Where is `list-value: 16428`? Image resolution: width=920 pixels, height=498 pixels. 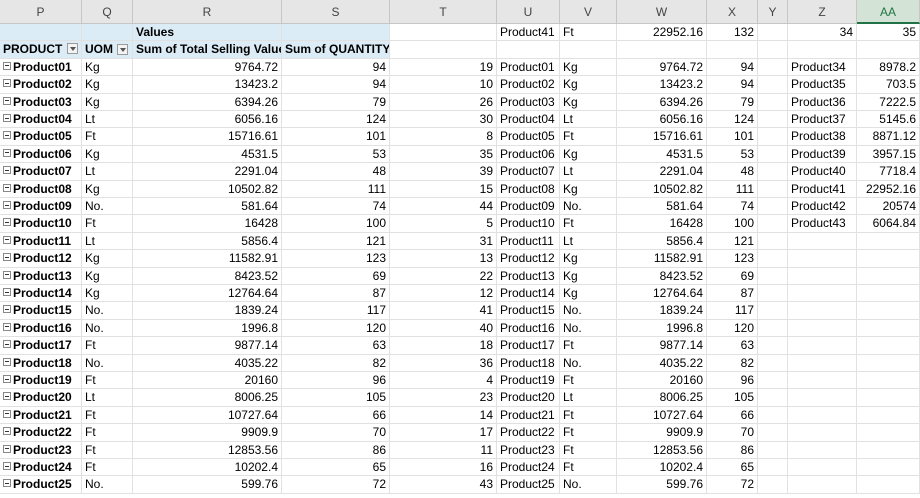 list-value: 16428 is located at coordinates (662, 224).